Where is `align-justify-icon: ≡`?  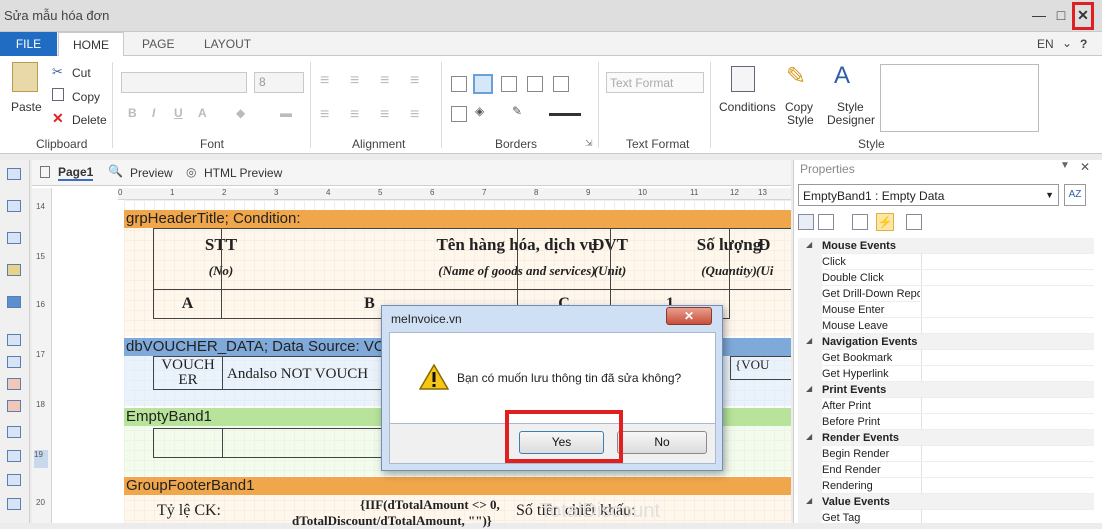 align-justify-icon: ≡ is located at coordinates (414, 81).